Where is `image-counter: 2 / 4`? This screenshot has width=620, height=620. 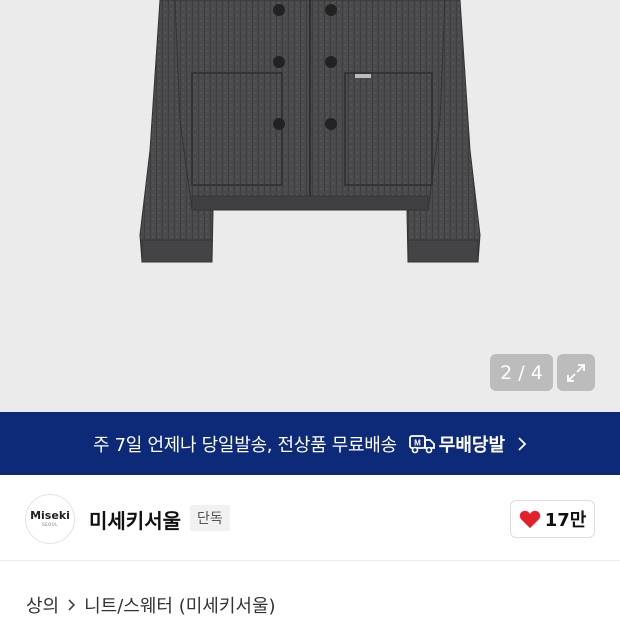
image-counter: 2 / 4 is located at coordinates (521, 372).